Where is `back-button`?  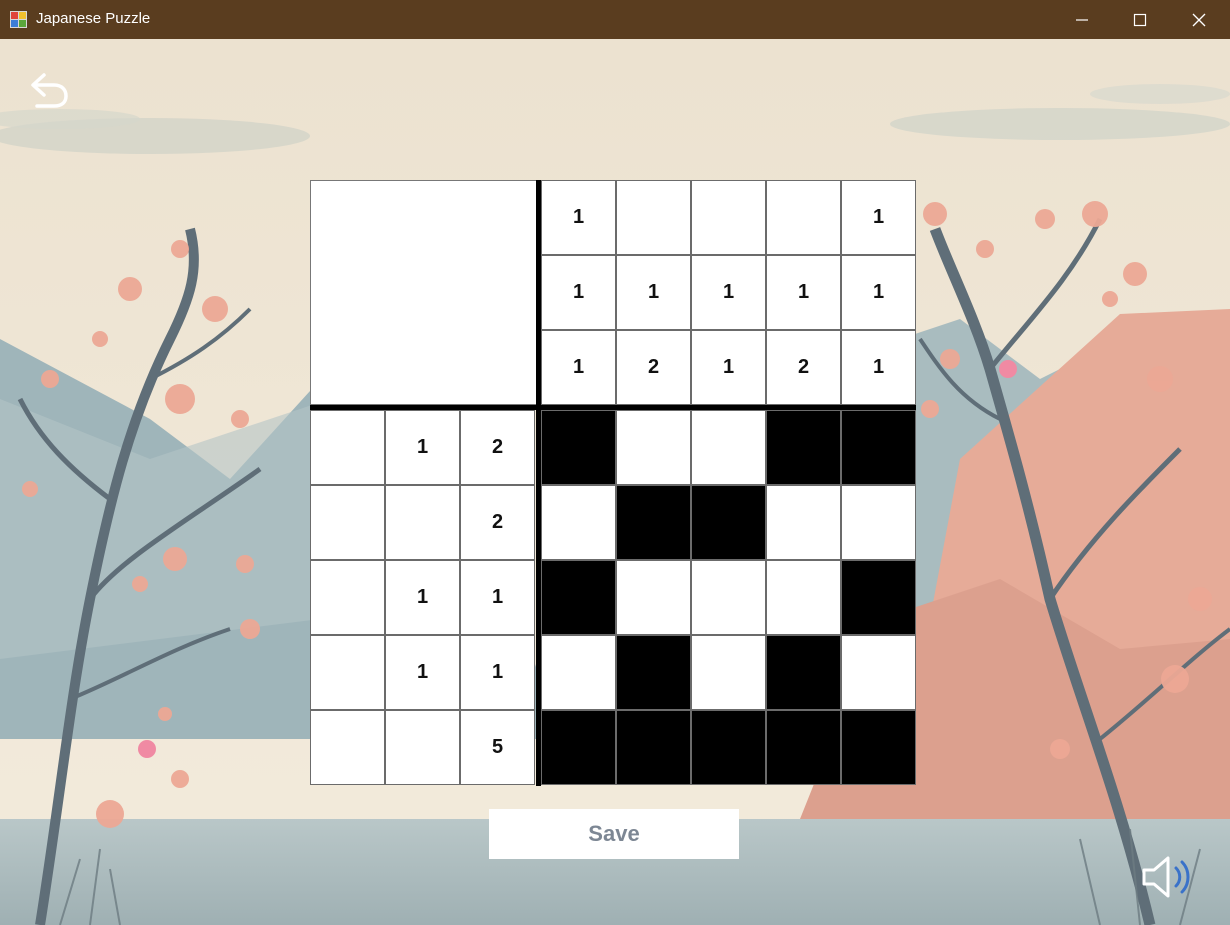
back-button is located at coordinates (50, 90).